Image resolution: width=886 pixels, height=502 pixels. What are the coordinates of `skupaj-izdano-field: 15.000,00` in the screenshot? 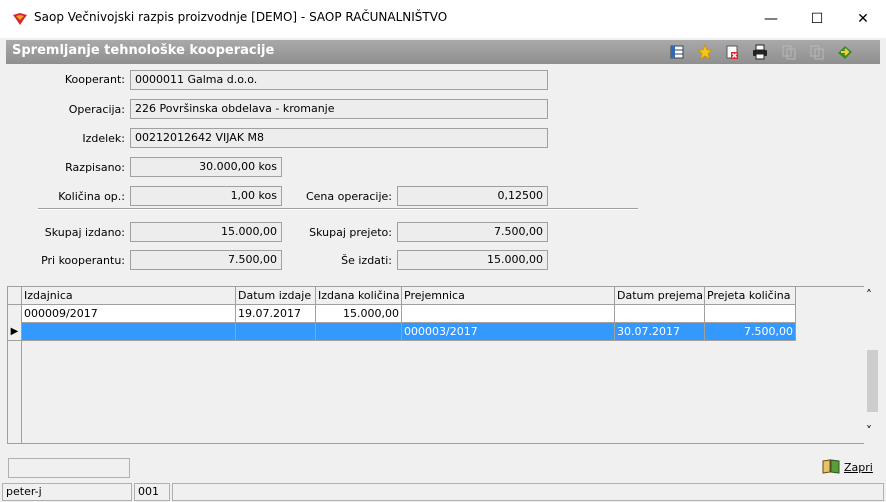 It's located at (206, 232).